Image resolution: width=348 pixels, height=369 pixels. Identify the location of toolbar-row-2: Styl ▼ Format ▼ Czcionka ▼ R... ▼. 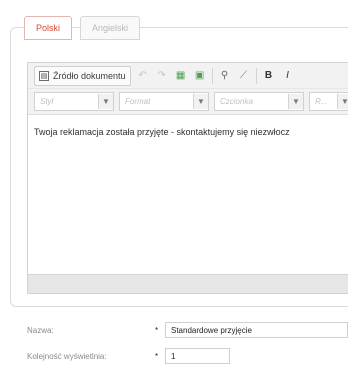
(188, 101).